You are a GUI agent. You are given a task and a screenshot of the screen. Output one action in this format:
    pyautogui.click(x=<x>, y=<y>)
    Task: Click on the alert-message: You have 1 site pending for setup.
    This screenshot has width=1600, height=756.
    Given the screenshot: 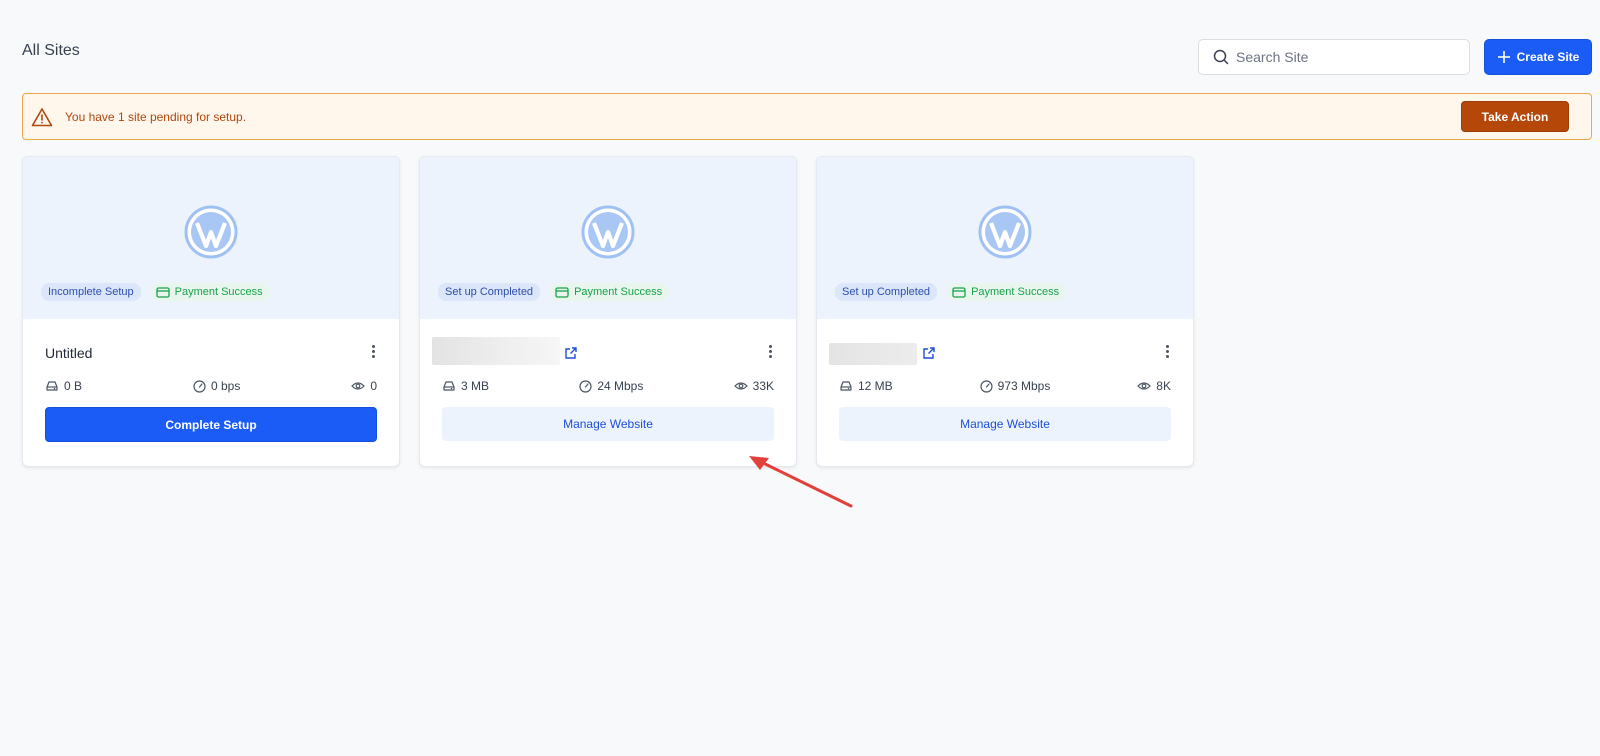 What is the action you would take?
    pyautogui.click(x=156, y=116)
    